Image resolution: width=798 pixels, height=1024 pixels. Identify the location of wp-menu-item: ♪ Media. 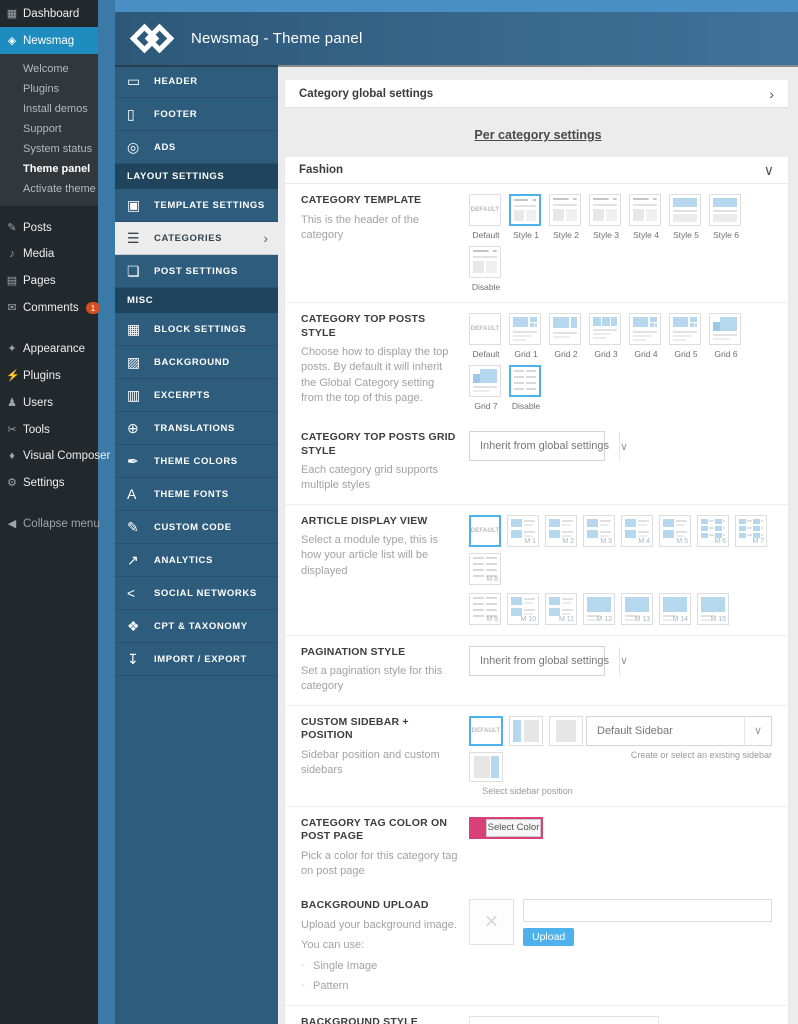
(49, 254).